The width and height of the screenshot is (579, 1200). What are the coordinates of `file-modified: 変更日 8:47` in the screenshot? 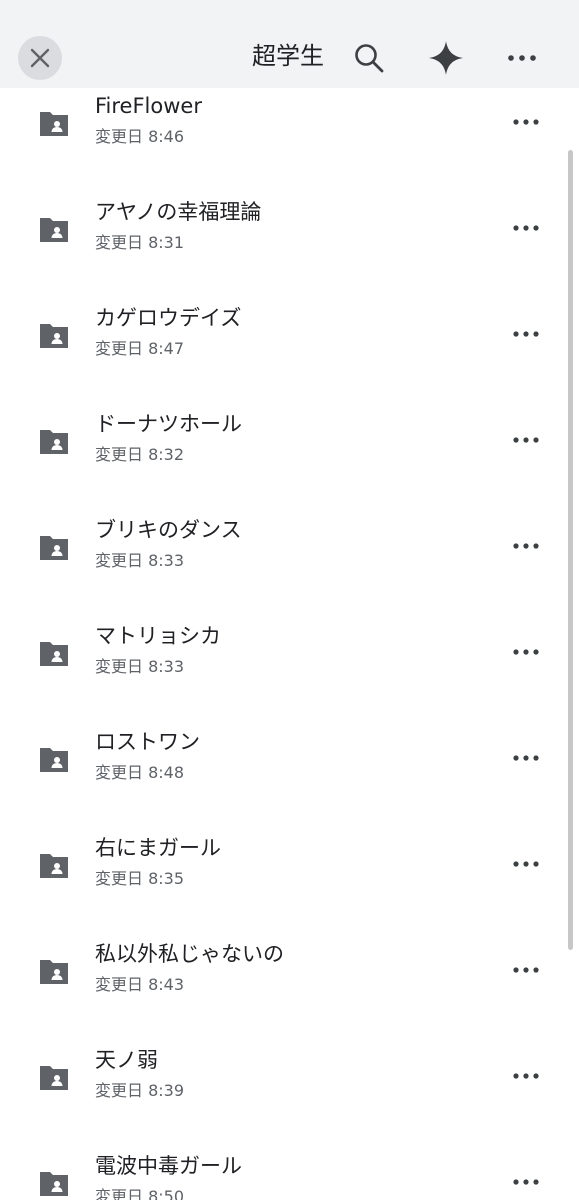 It's located at (140, 348).